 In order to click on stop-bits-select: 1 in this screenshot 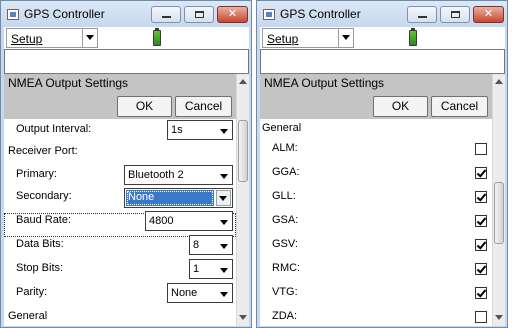, I will do `click(211, 269)`.